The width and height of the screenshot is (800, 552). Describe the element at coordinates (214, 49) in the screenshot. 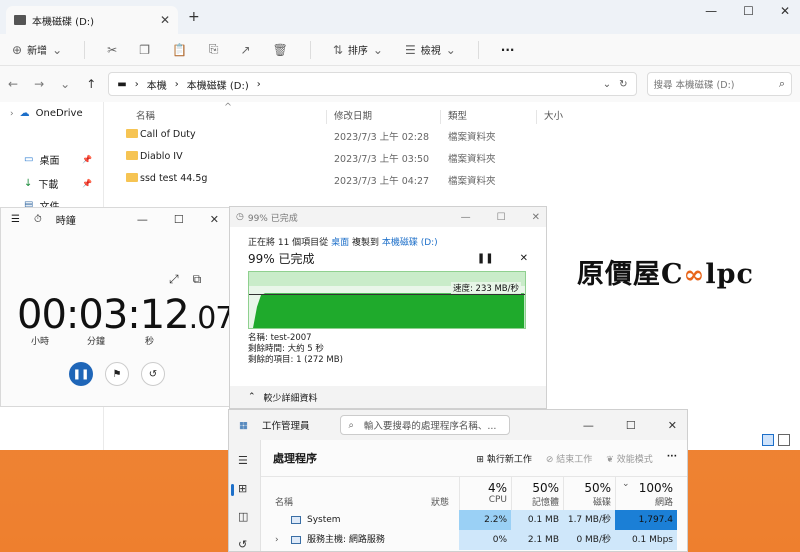

I see `rename-icon: ⎘` at that location.